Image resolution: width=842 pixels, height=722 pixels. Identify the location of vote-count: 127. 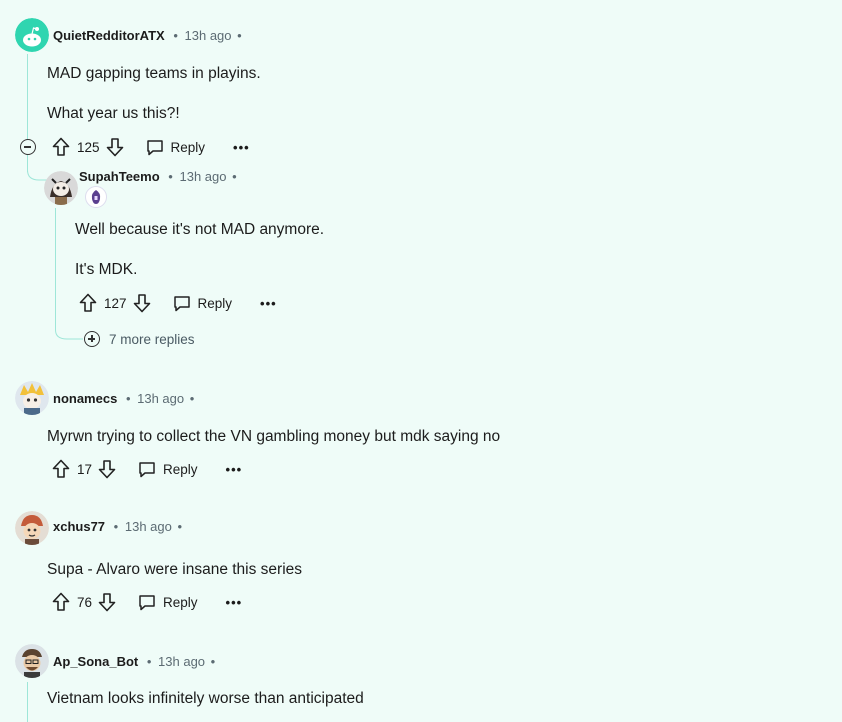
(115, 303).